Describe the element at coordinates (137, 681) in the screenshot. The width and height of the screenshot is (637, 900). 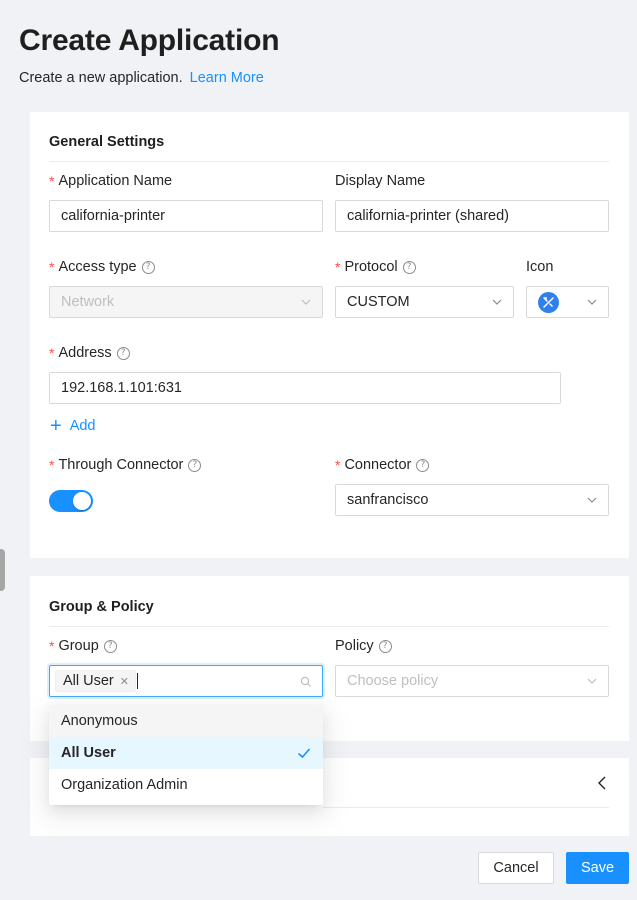
I see `text-cursor` at that location.